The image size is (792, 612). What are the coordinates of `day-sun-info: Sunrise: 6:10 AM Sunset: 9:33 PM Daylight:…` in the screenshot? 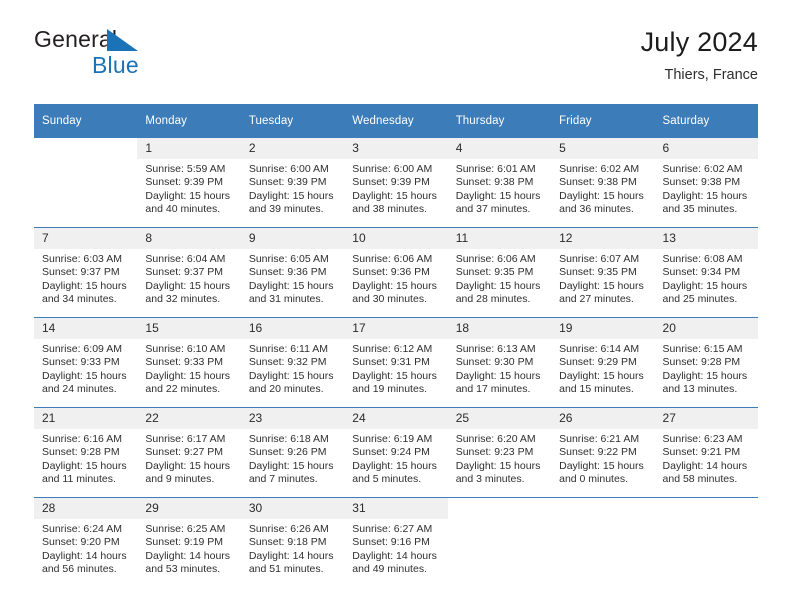 It's located at (188, 368).